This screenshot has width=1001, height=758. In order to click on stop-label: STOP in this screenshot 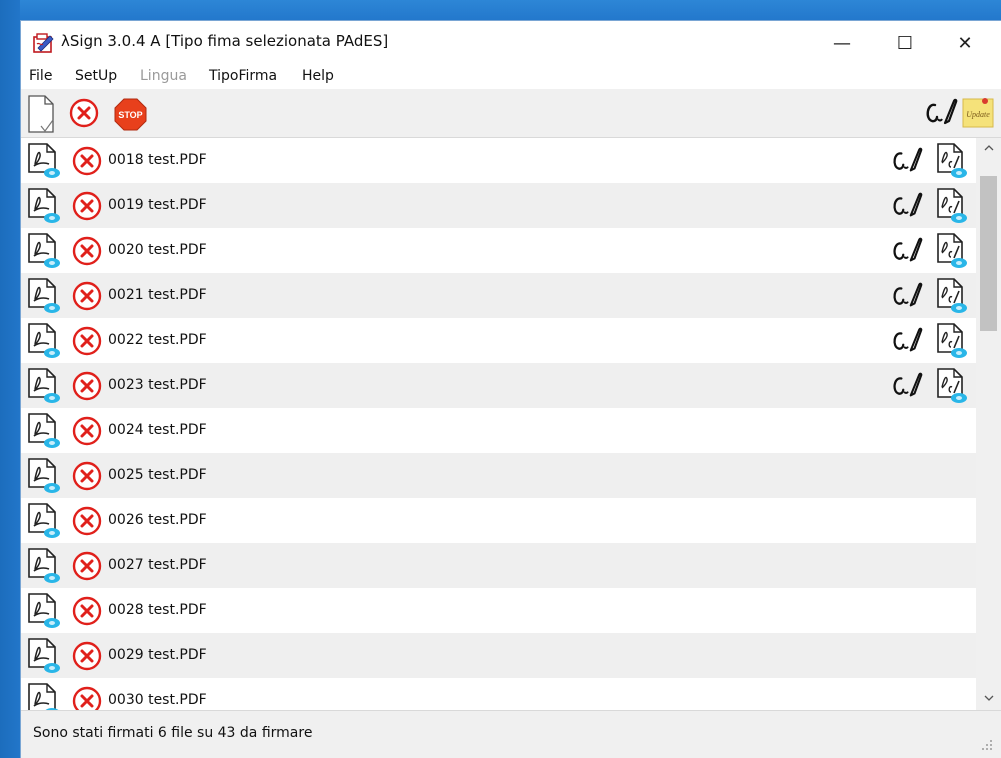, I will do `click(130, 115)`.